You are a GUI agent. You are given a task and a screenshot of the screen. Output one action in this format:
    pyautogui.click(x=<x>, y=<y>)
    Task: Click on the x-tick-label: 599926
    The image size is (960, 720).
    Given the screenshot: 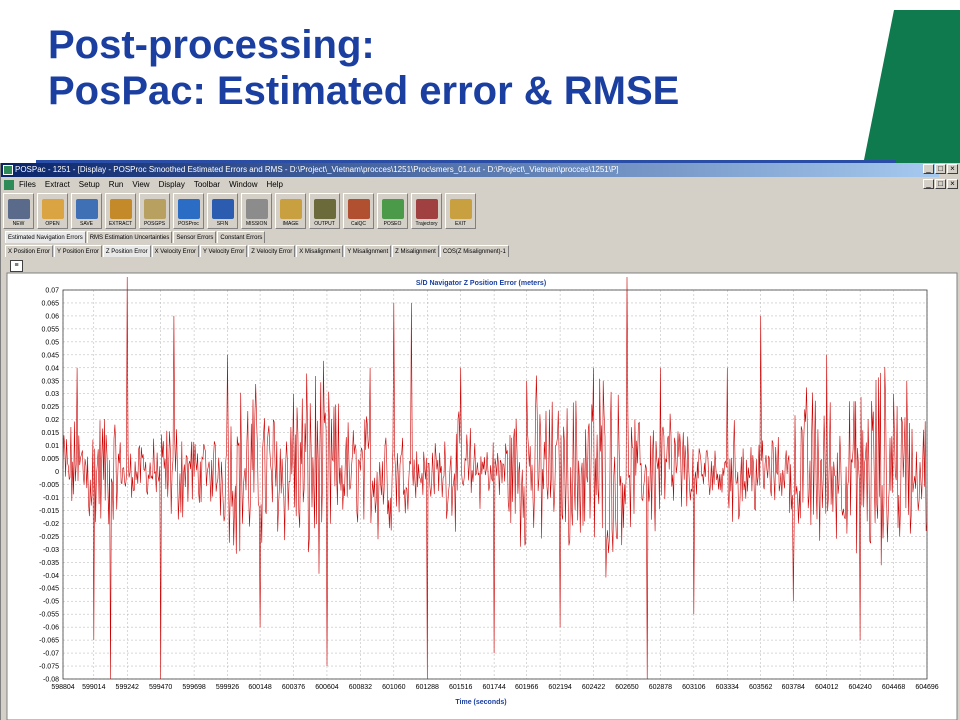 What is the action you would take?
    pyautogui.click(x=227, y=687)
    